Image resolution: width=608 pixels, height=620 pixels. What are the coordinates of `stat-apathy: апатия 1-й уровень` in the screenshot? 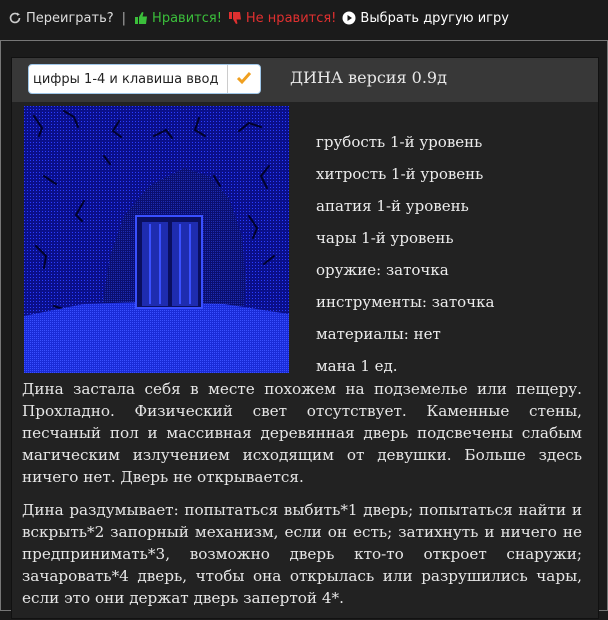 It's located at (392, 206).